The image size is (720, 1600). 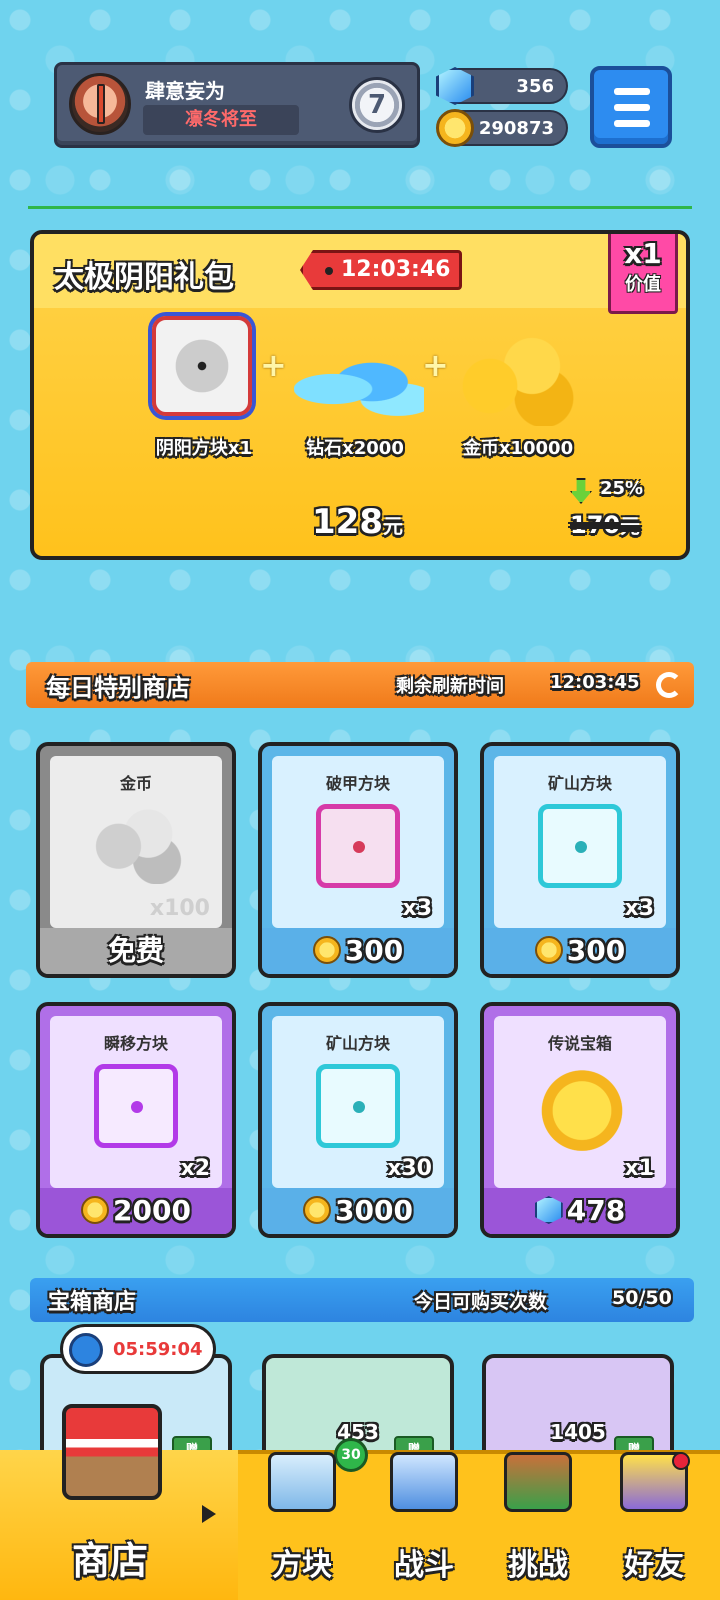 I want to click on pack-title: 太极阴阳礼包, so click(x=144, y=277).